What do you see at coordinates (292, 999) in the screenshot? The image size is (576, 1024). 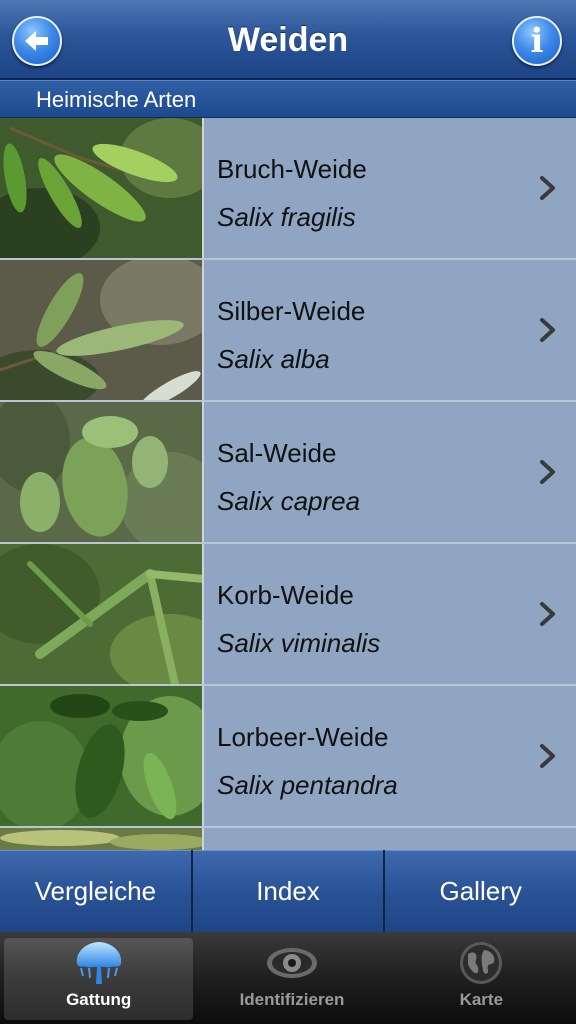 I see `tab-label: Identifizieren` at bounding box center [292, 999].